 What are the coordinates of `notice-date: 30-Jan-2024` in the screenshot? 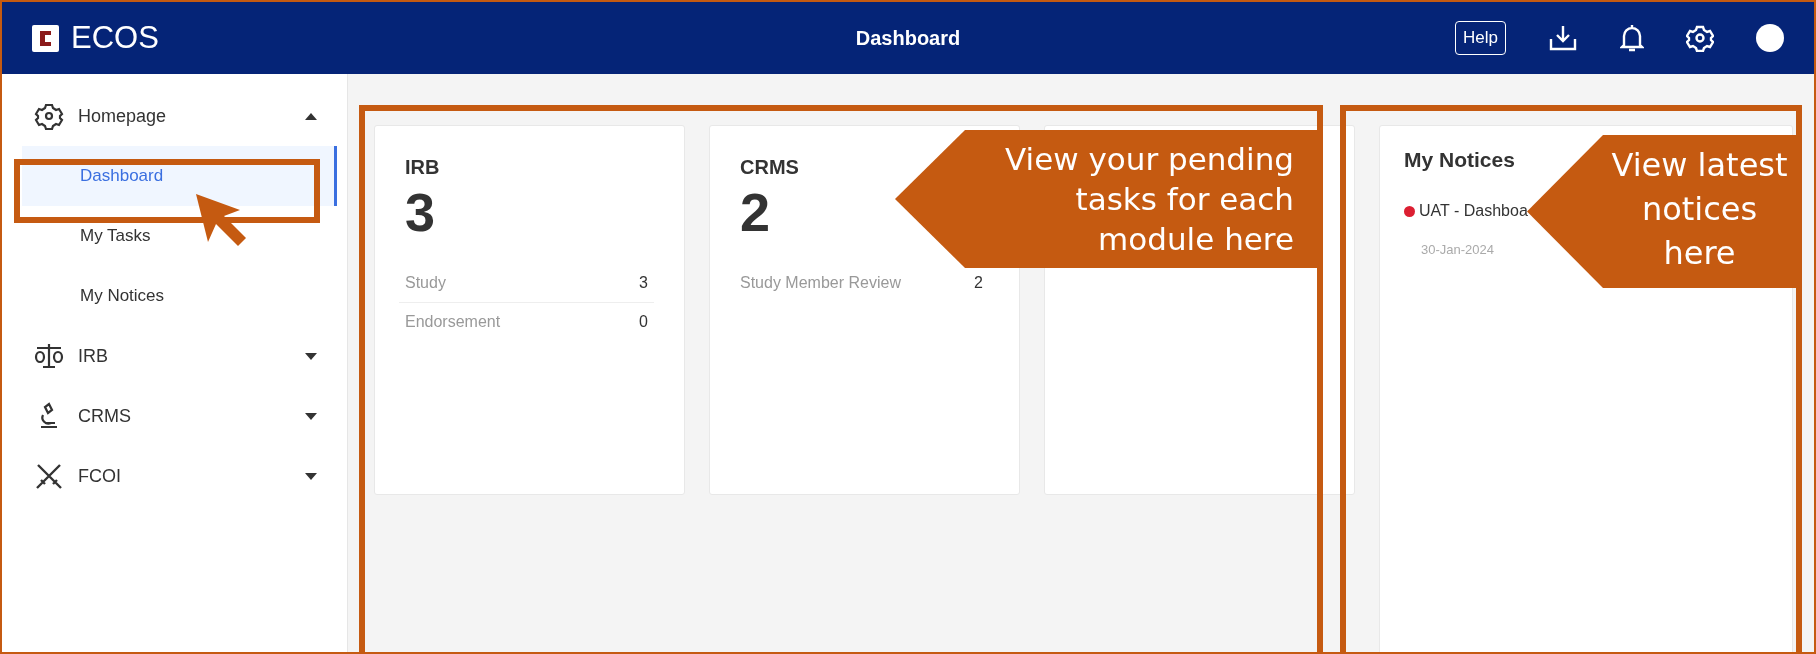 It's located at (1457, 249).